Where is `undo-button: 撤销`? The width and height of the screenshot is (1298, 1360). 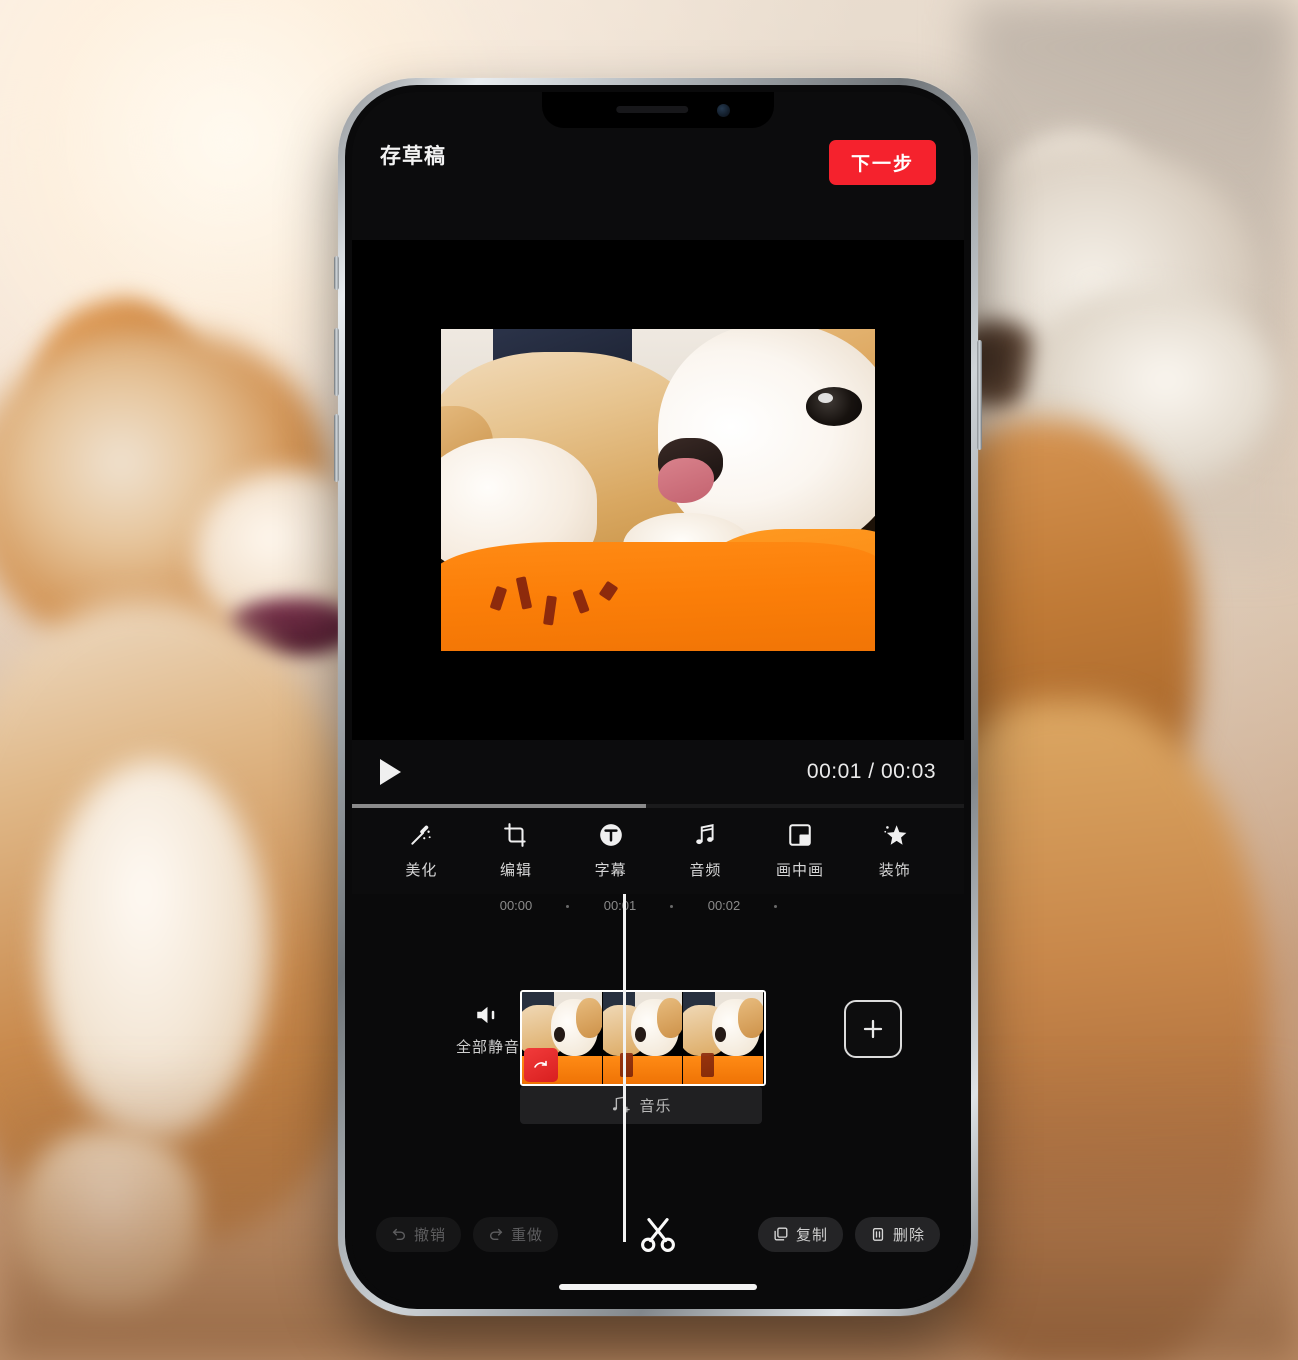 undo-button: 撤销 is located at coordinates (419, 1234).